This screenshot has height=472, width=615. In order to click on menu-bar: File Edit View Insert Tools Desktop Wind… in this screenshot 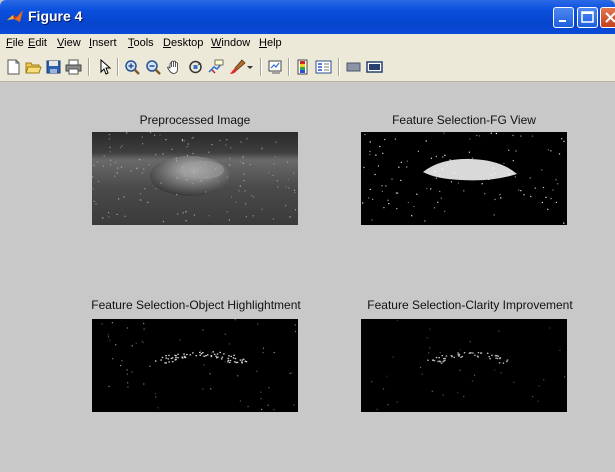, I will do `click(307, 43)`.